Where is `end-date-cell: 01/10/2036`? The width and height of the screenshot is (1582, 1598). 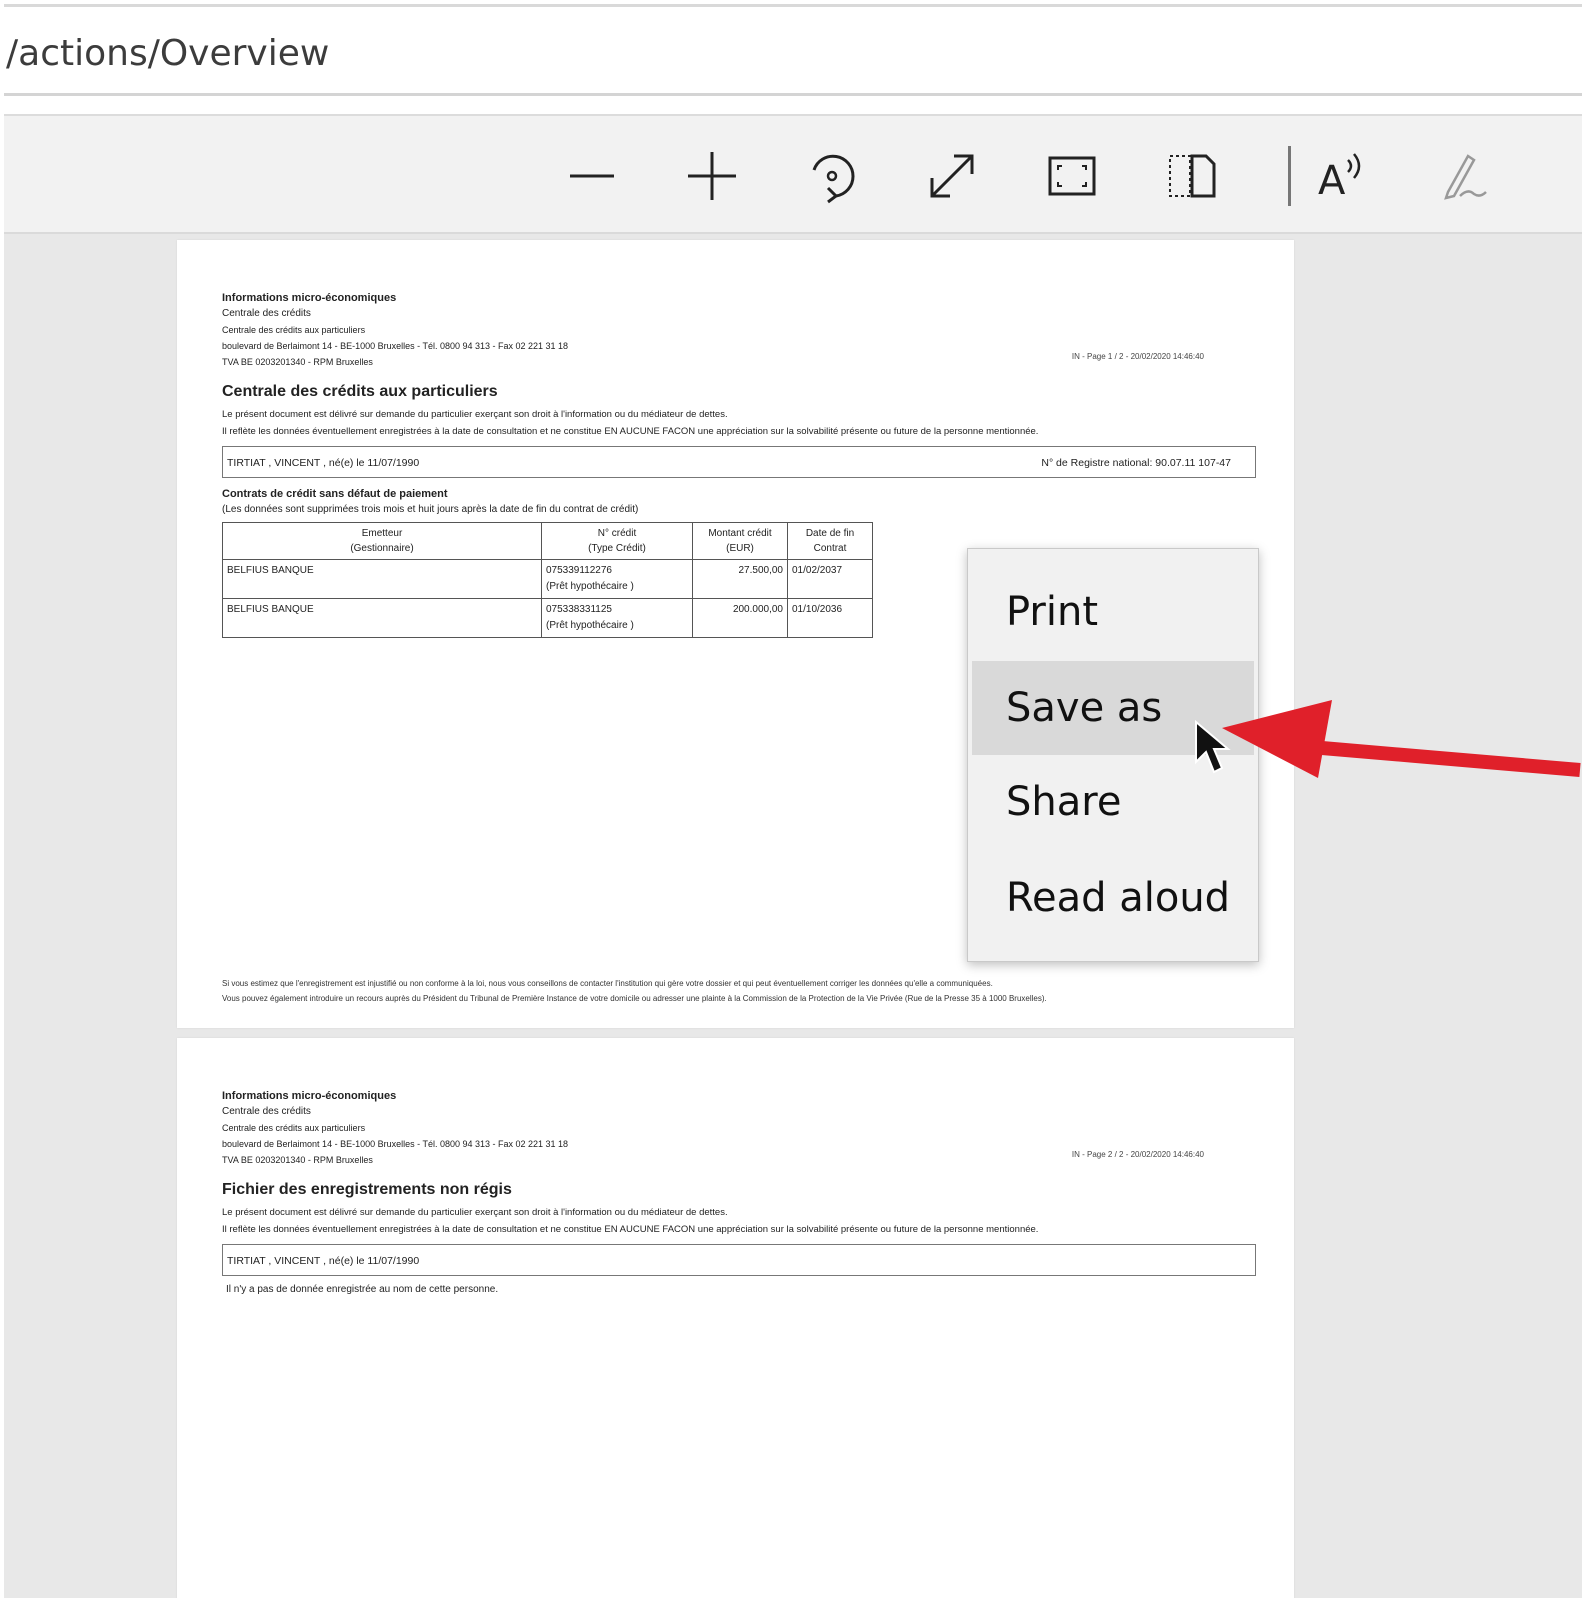 end-date-cell: 01/10/2036 is located at coordinates (830, 618).